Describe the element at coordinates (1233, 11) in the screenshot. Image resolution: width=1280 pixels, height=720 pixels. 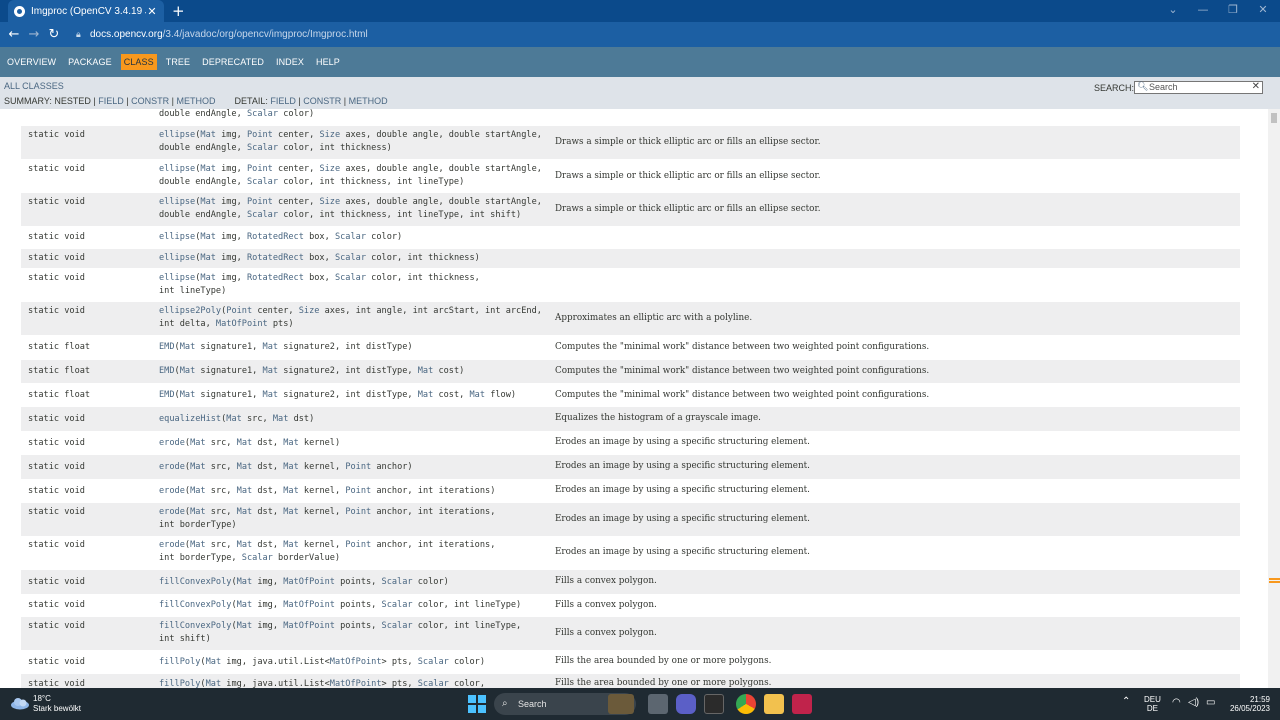
I see `restore-icon: ❐` at that location.